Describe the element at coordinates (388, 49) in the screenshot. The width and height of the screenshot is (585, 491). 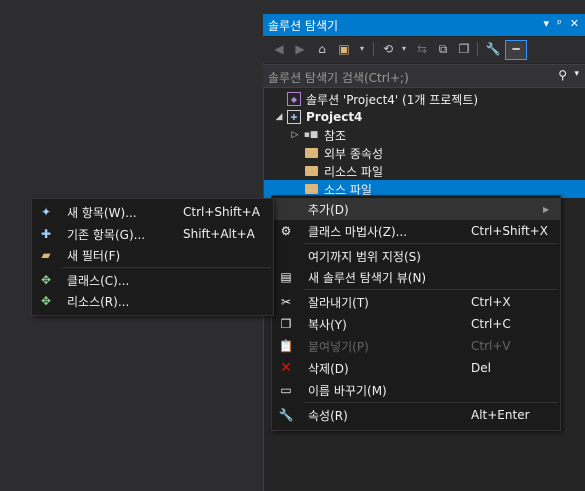
I see `pending-changes-filter-icon: ⟲` at that location.